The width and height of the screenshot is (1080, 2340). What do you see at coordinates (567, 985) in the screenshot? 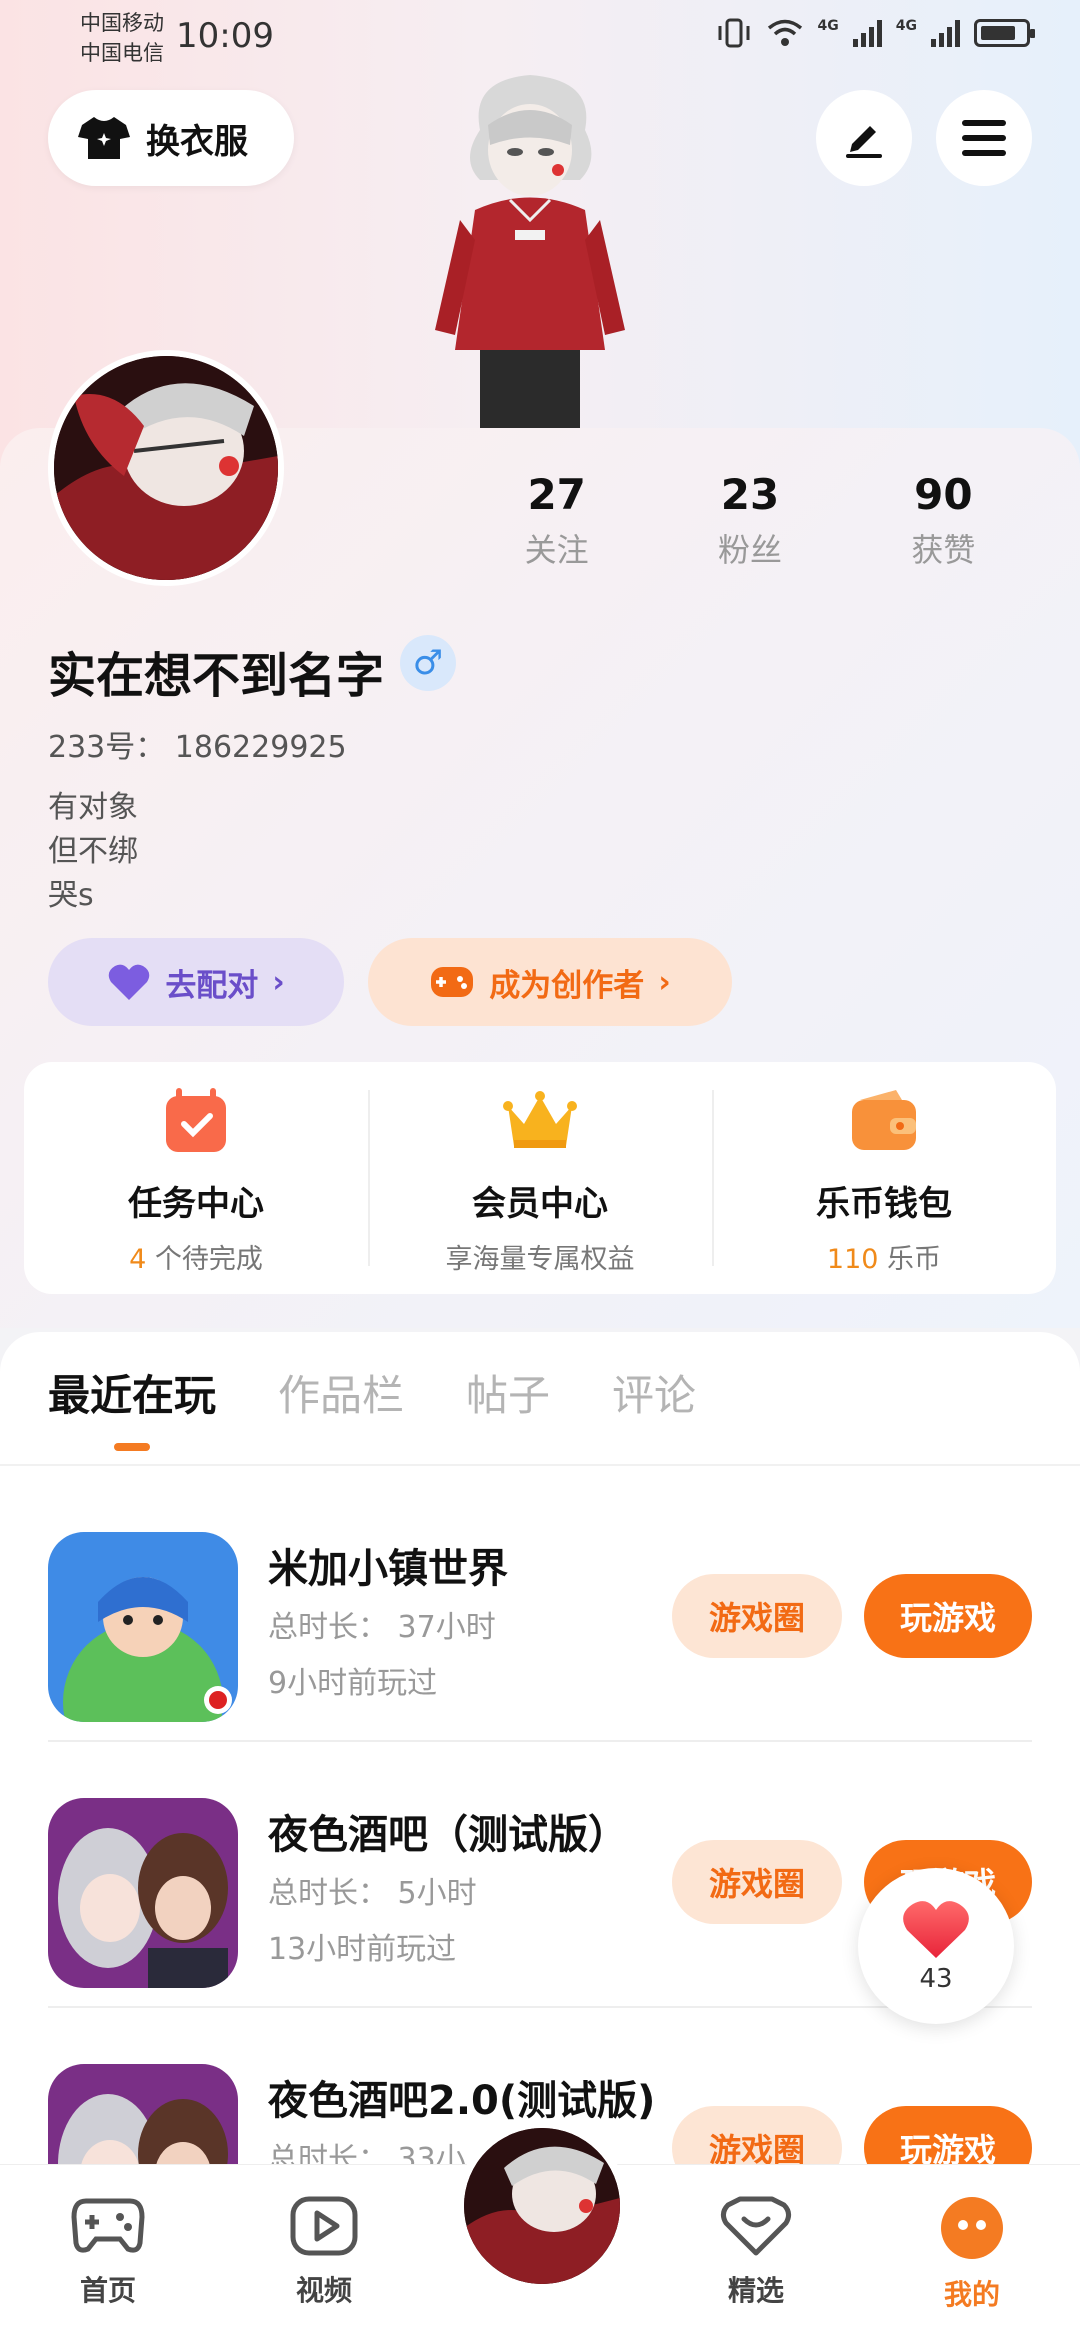
I see `become-creator-label: 成为创作者` at bounding box center [567, 985].